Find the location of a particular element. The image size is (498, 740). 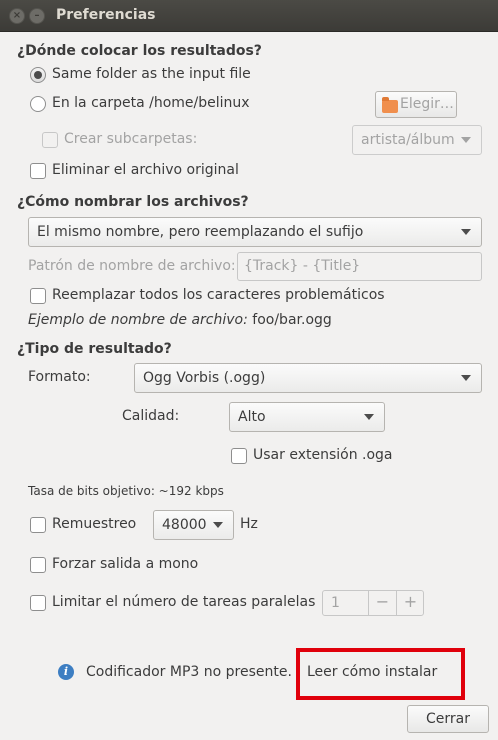

resample-unit: Hz is located at coordinates (249, 524).